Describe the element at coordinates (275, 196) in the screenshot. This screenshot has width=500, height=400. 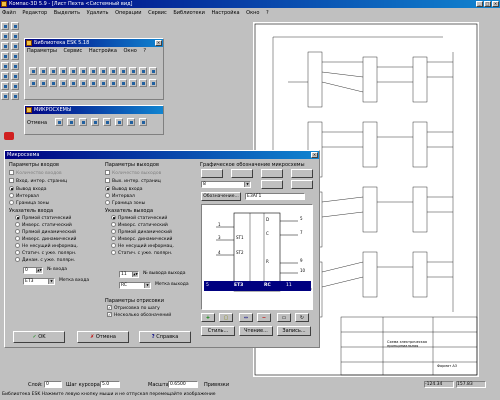
I see `designation-field: ЕЗАГ1` at that location.